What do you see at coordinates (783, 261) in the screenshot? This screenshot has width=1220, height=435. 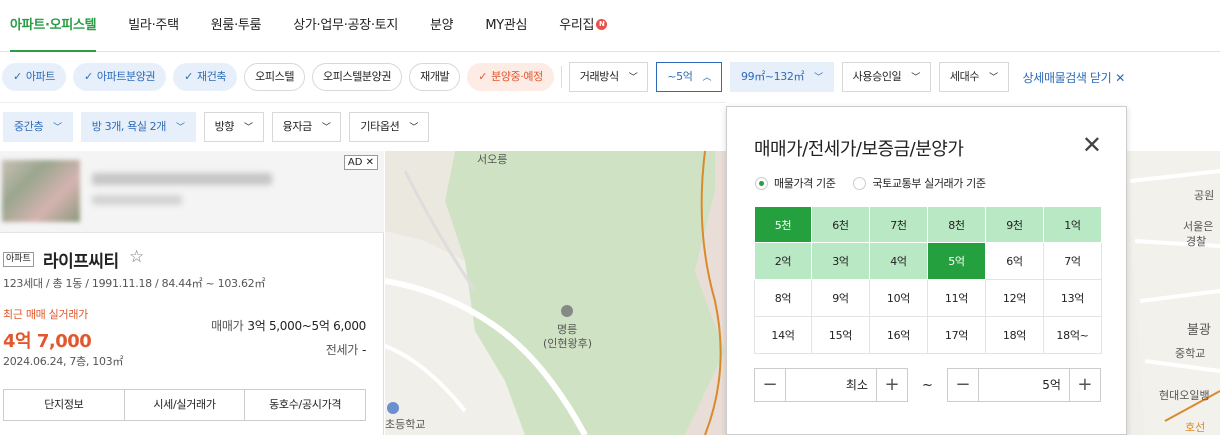 I see `price-option: 2억` at bounding box center [783, 261].